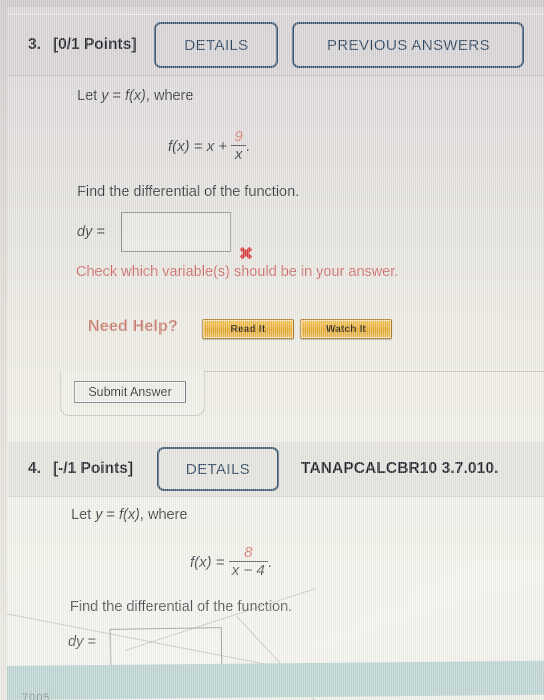 This screenshot has height=700, width=544. I want to click on problem-4-details-button: DETAILS, so click(218, 469).